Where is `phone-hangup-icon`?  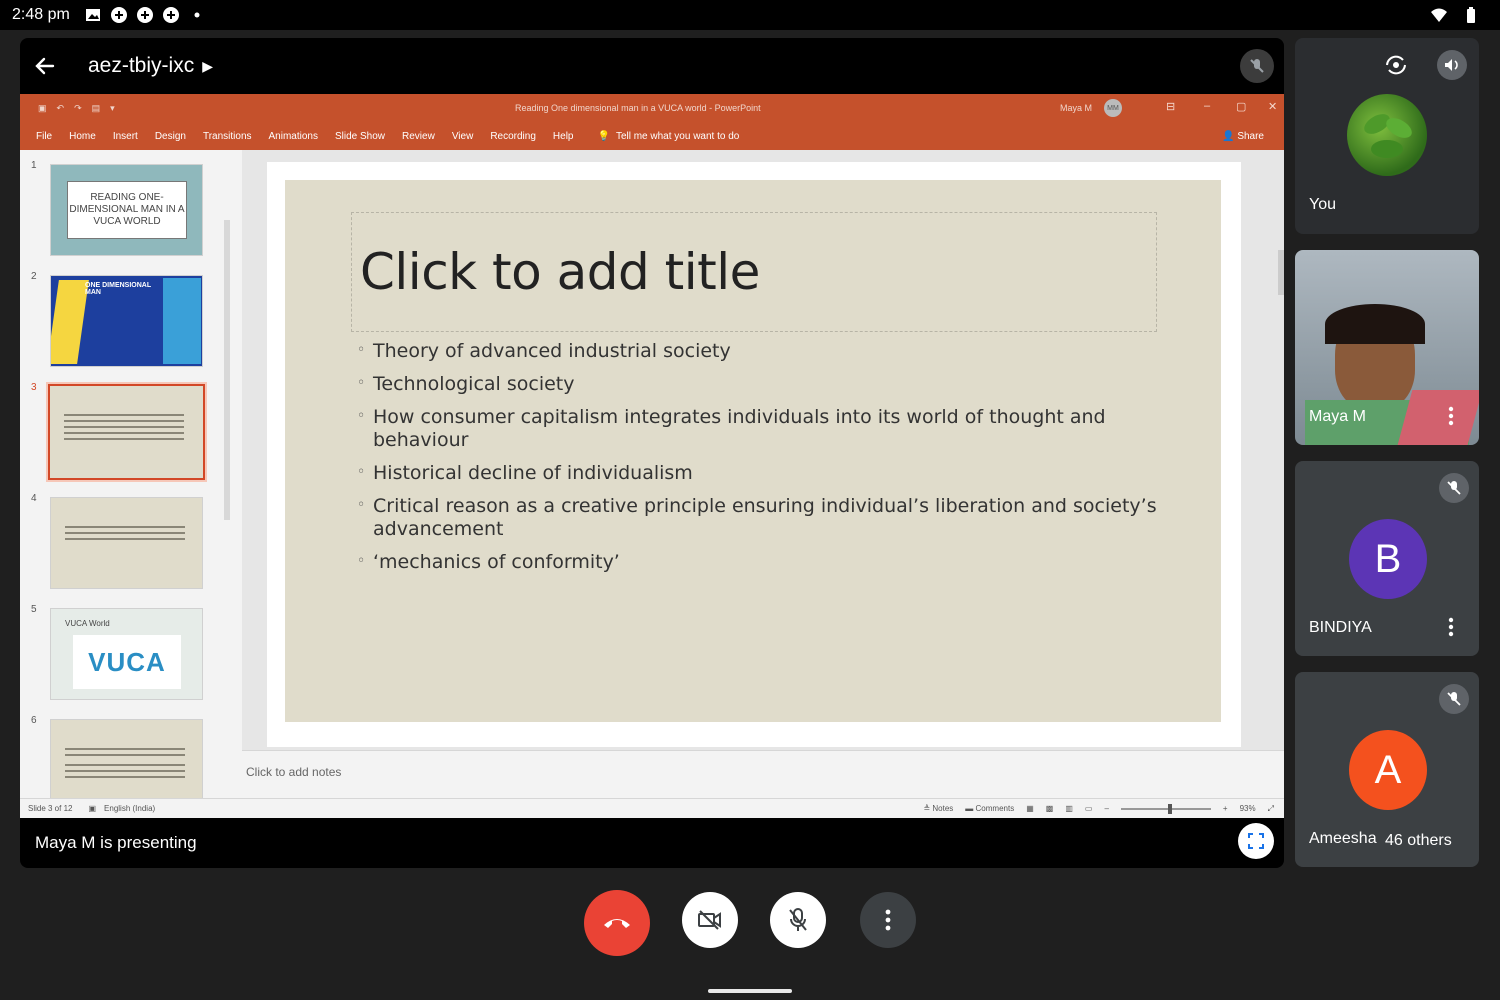
phone-hangup-icon is located at coordinates (617, 923).